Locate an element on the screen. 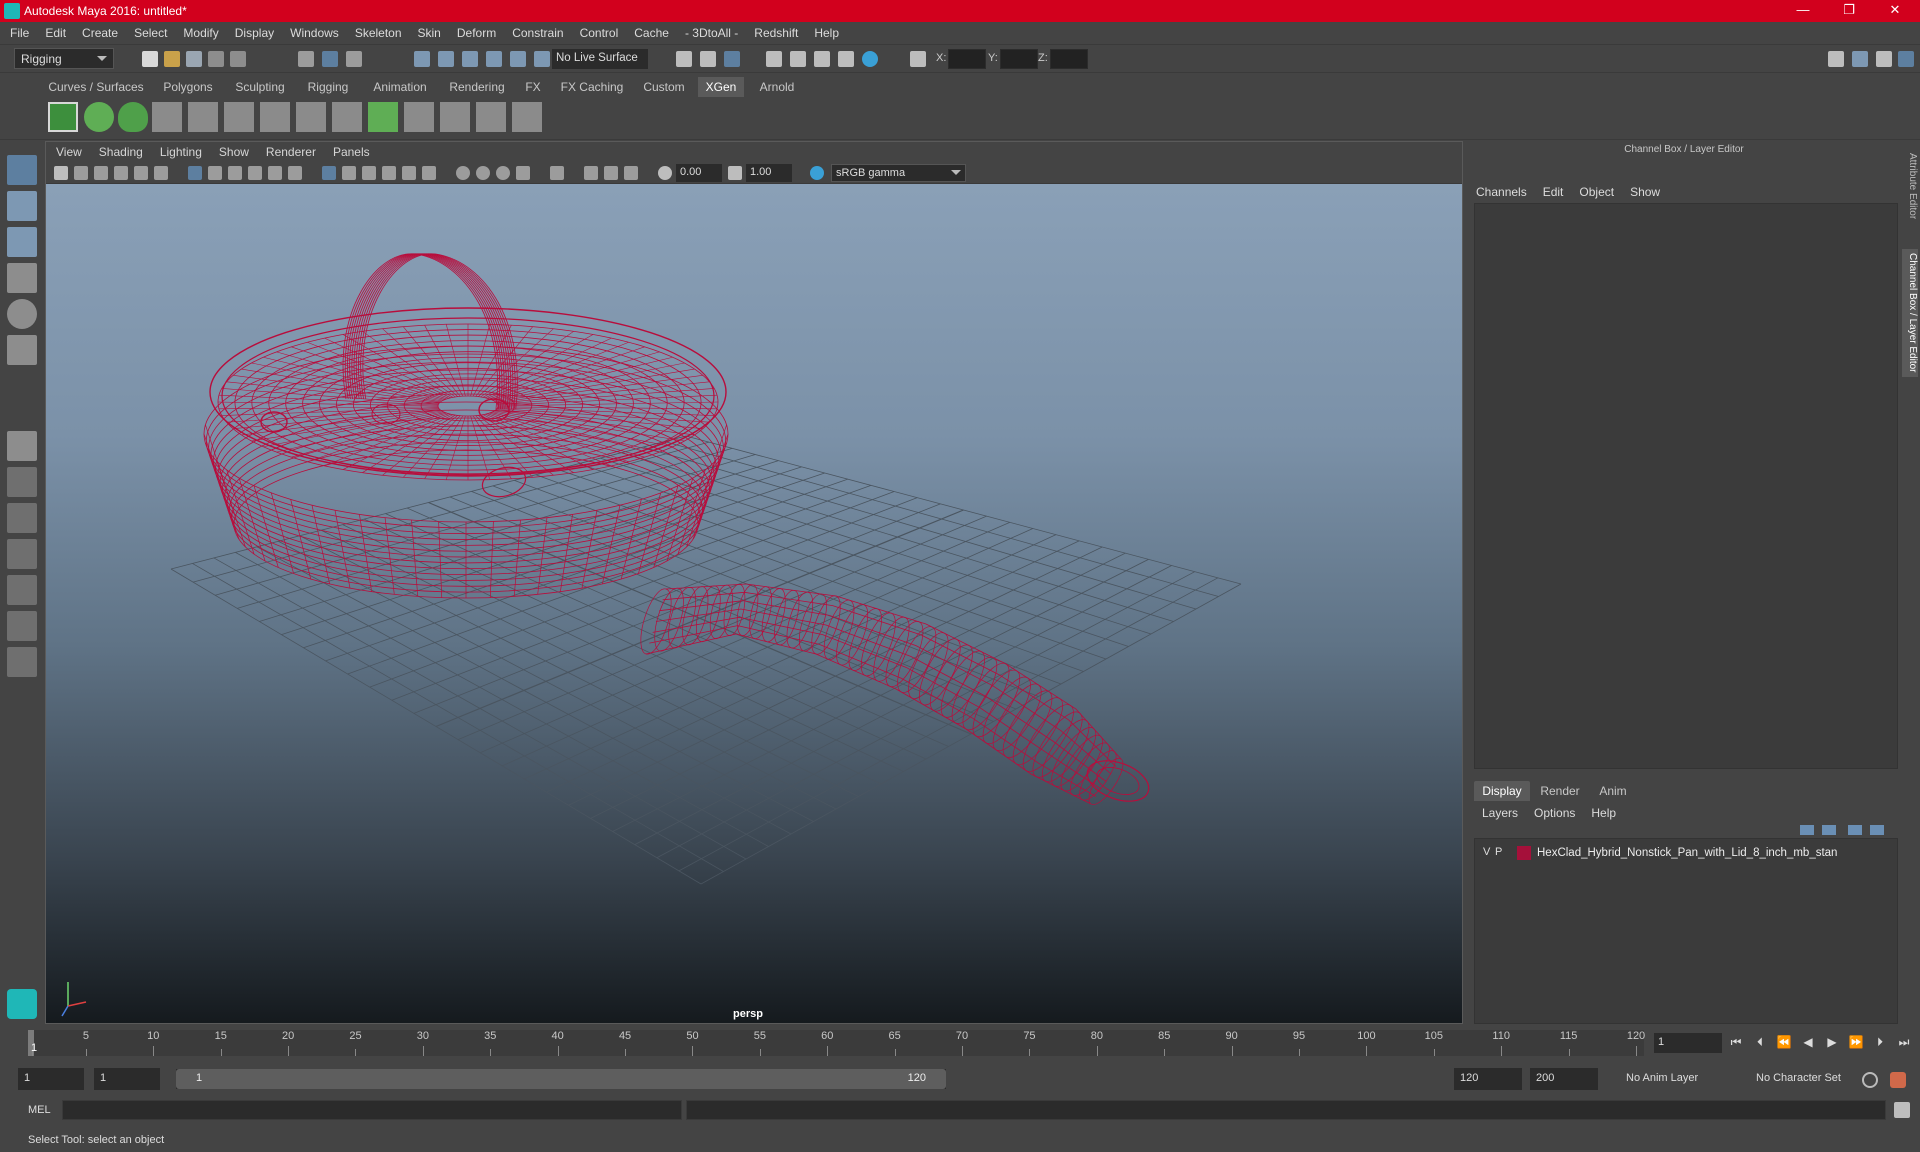 The image size is (1920, 1152). shadows-icon is located at coordinates (429, 173).